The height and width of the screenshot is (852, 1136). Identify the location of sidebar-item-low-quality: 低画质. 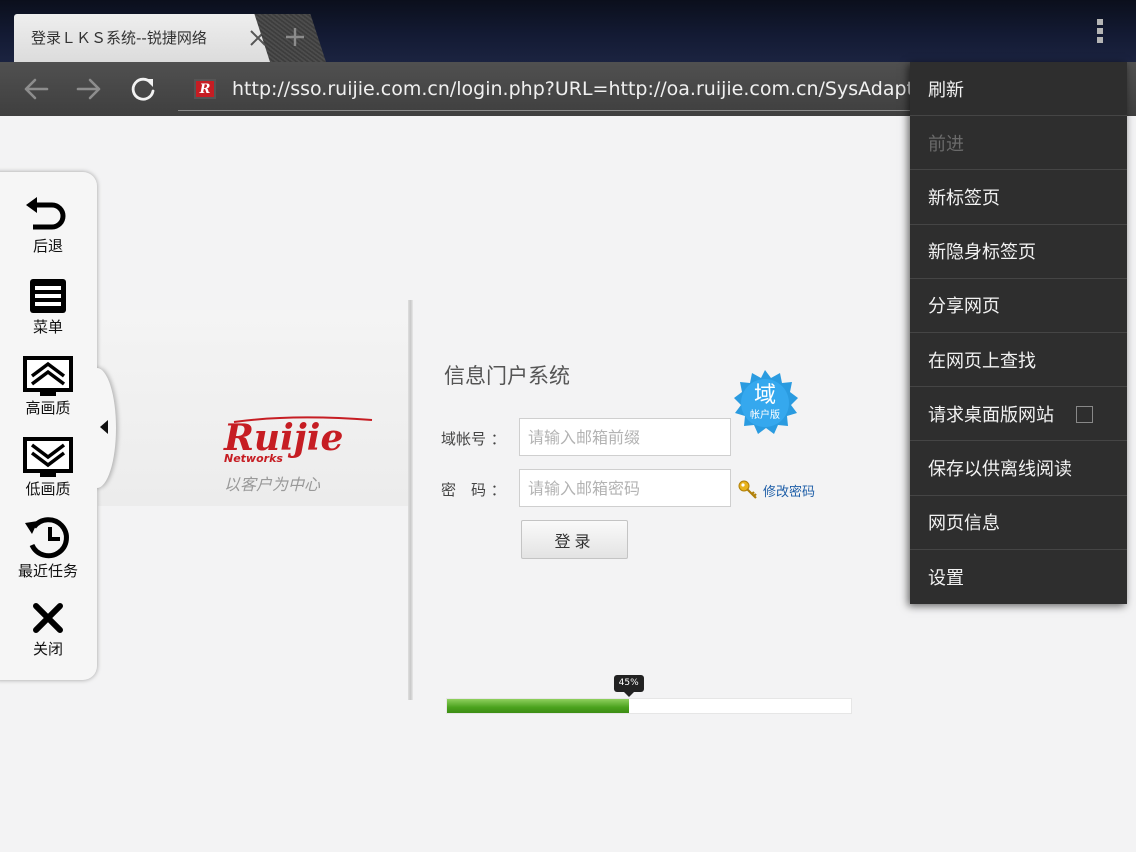
(48, 475).